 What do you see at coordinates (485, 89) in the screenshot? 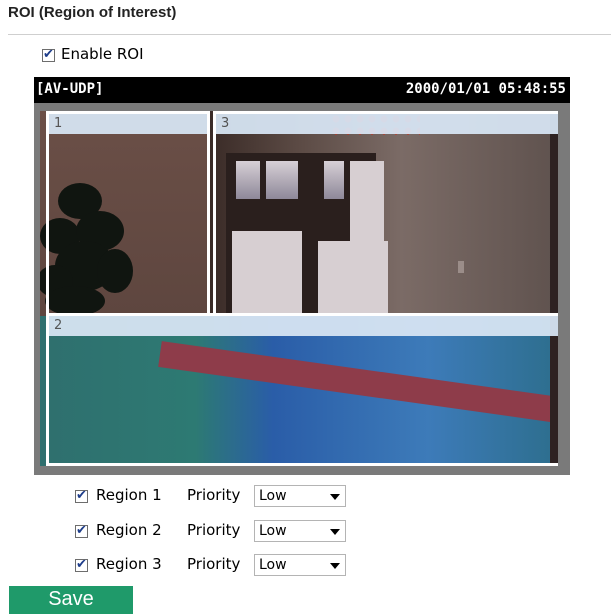
I see `timestamp: 2000/01/01 05:48:55` at bounding box center [485, 89].